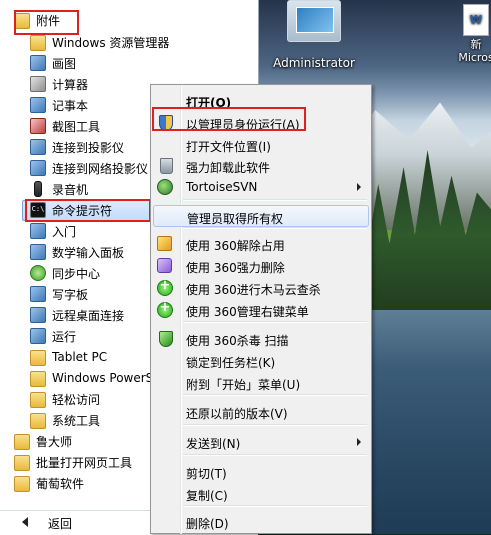 The width and height of the screenshot is (491, 535). I want to click on context-menu-item-15: 剪切(T), so click(261, 472).